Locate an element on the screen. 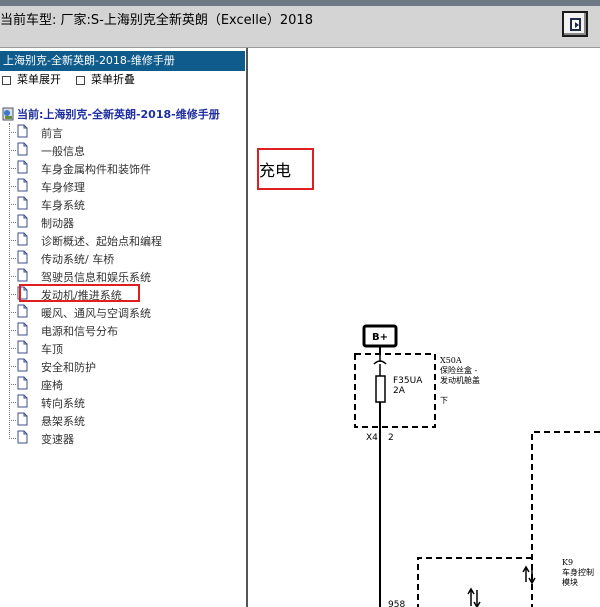 Image resolution: width=600 pixels, height=607 pixels. tree-item-label: 驾驶员信息和娱乐系统 is located at coordinates (96, 277).